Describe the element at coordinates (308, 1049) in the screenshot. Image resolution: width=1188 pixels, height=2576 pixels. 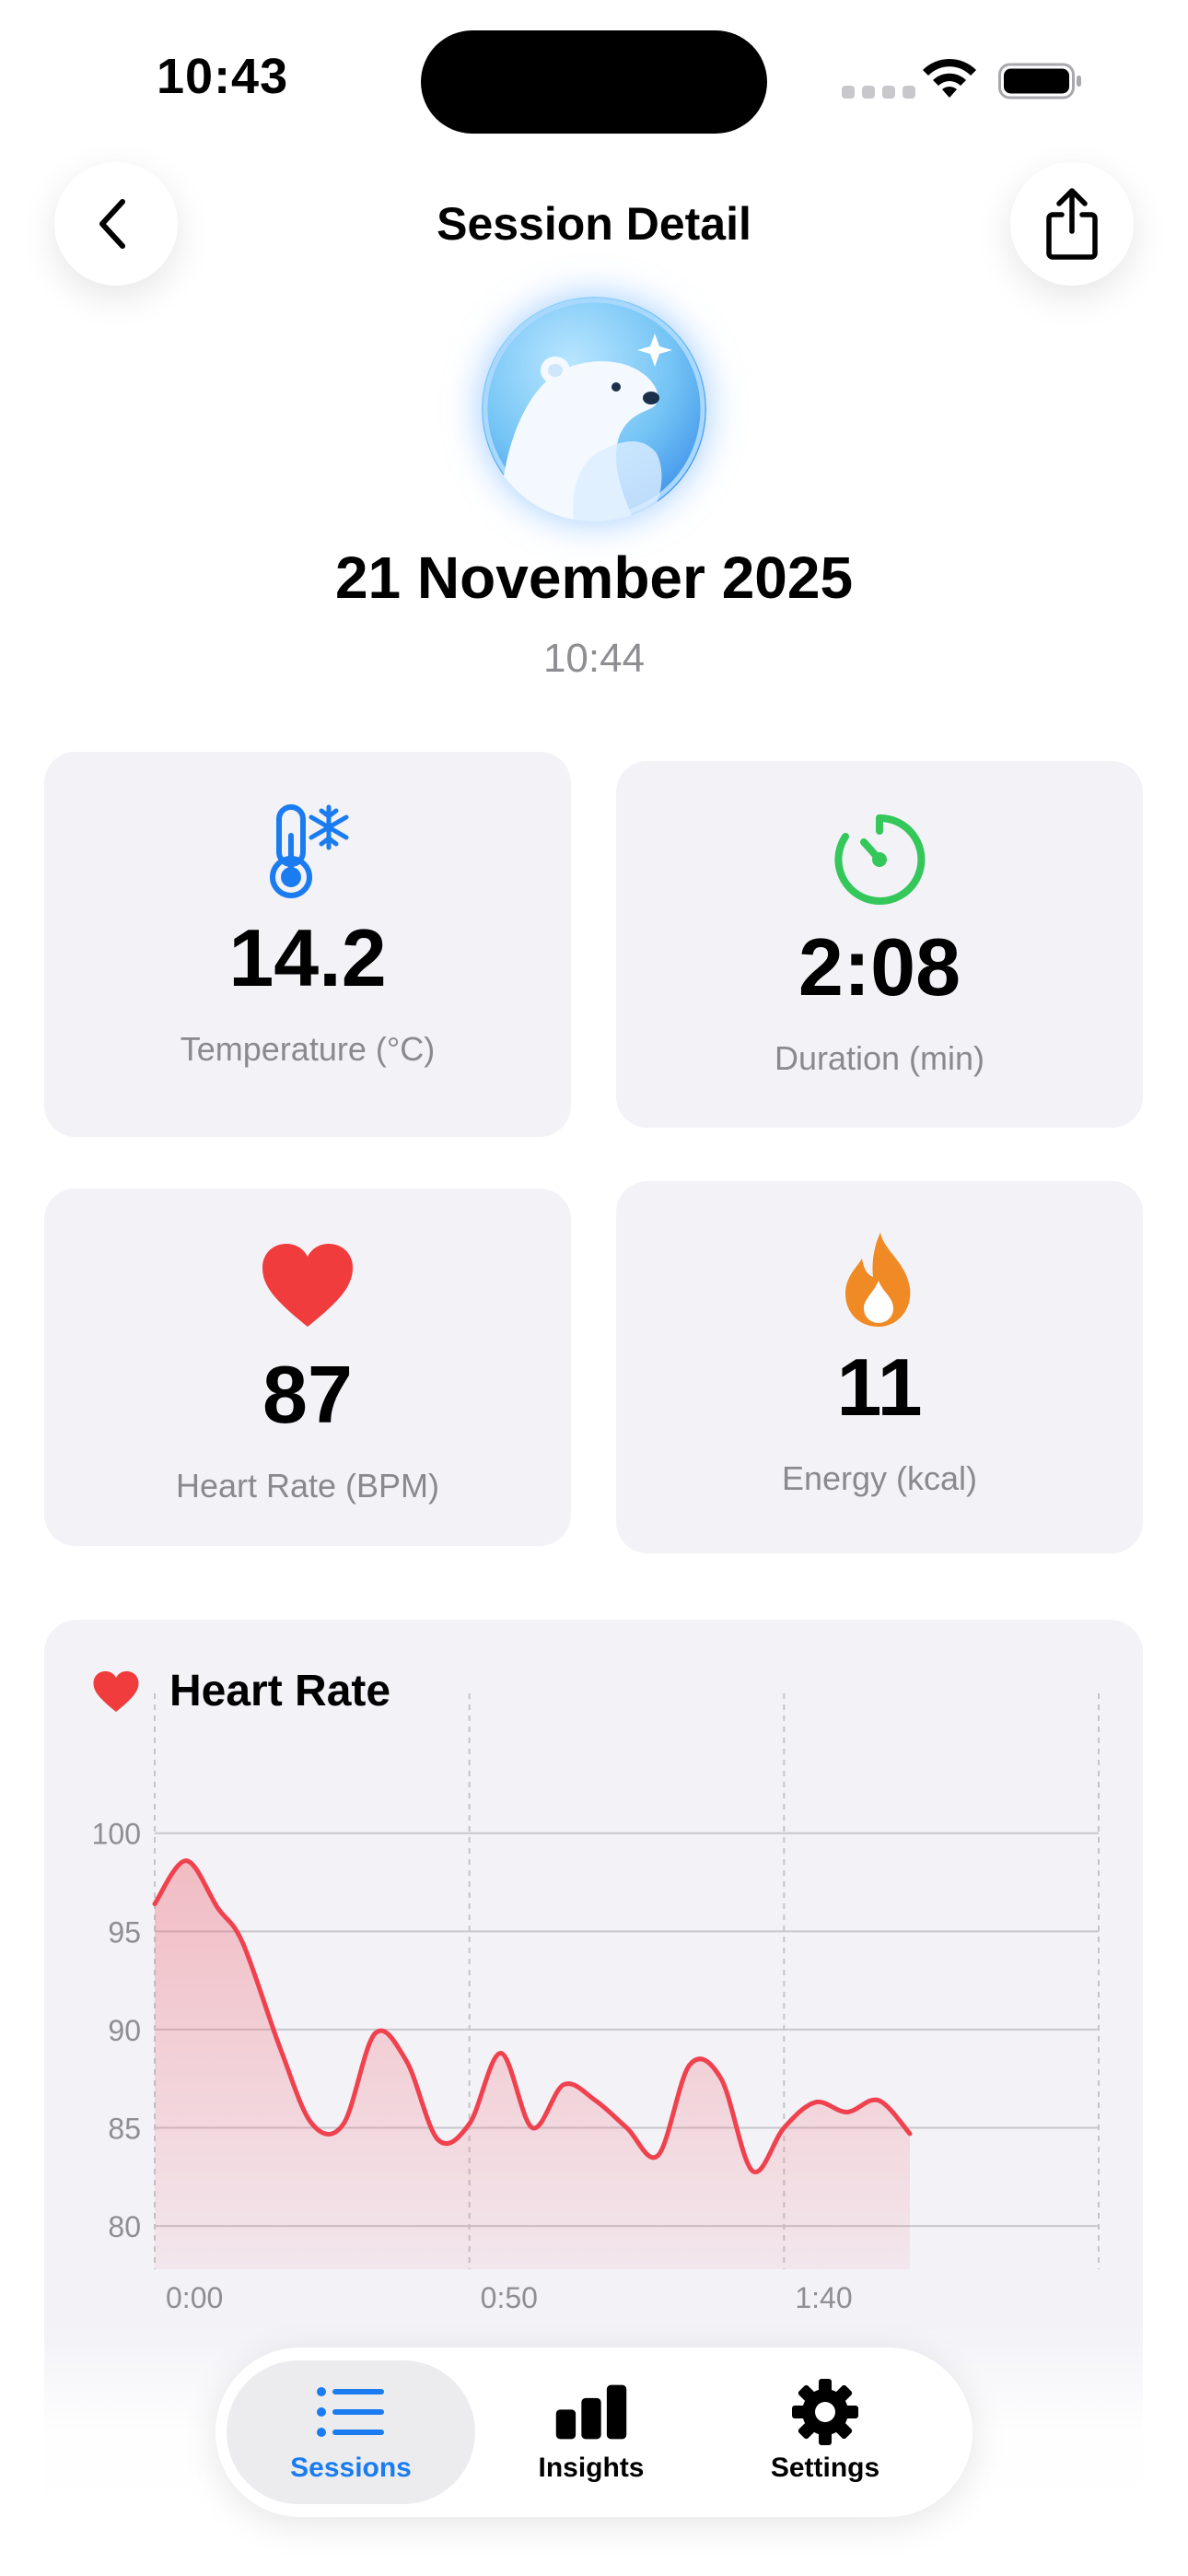
I see `temperature-label: Temperature (°C)` at that location.